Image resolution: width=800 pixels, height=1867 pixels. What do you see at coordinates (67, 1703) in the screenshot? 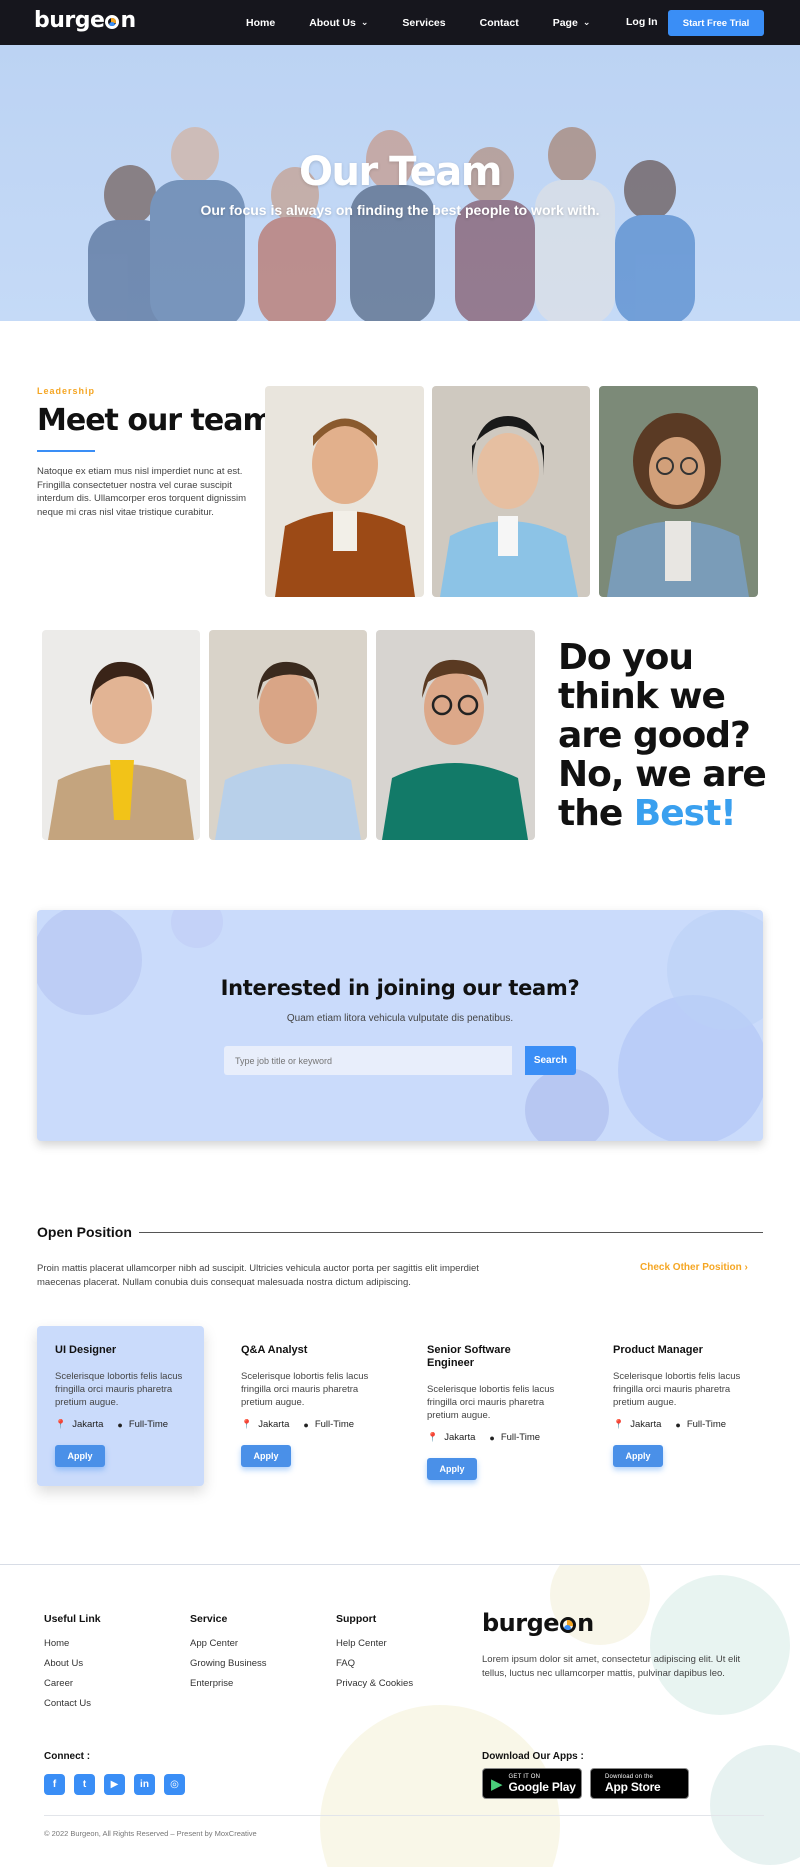
I see `footer-link-contact-us: Contact Us` at bounding box center [67, 1703].